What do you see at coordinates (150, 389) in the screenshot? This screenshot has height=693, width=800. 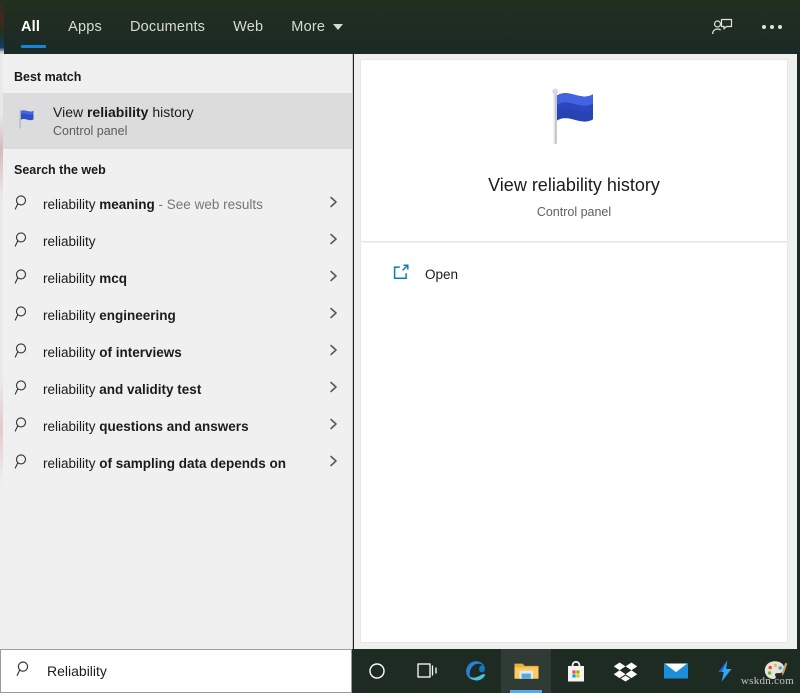 I see `web-result-bold: and validity test` at bounding box center [150, 389].